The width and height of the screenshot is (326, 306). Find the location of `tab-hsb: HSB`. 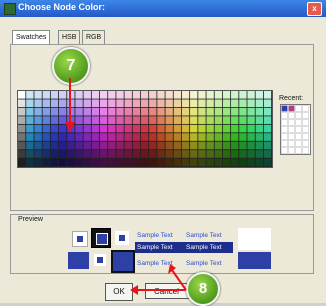

tab-hsb: HSB is located at coordinates (69, 37).